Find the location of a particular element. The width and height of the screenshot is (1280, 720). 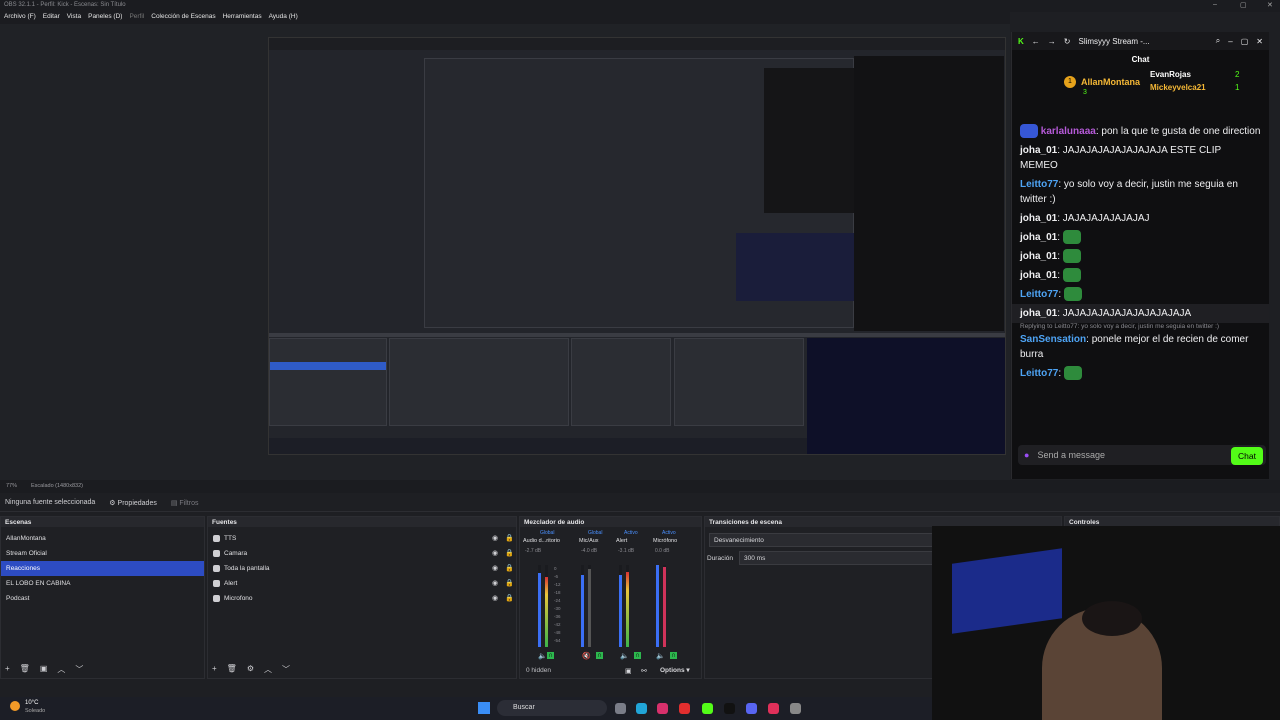

obs-icon is located at coordinates (795, 708).